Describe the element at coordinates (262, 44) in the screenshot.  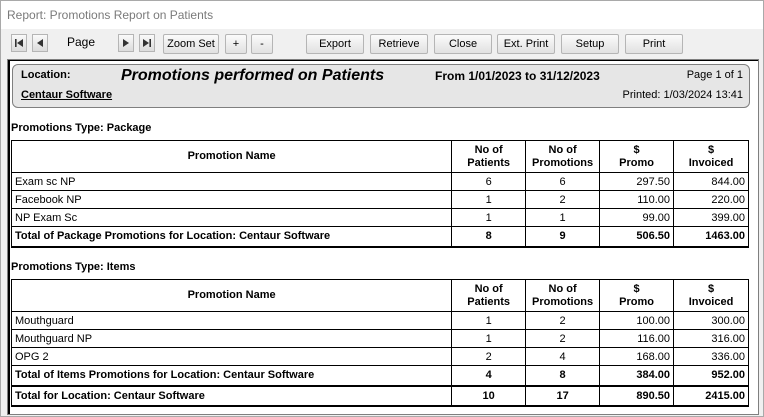
I see `zoom-out-button: -` at that location.